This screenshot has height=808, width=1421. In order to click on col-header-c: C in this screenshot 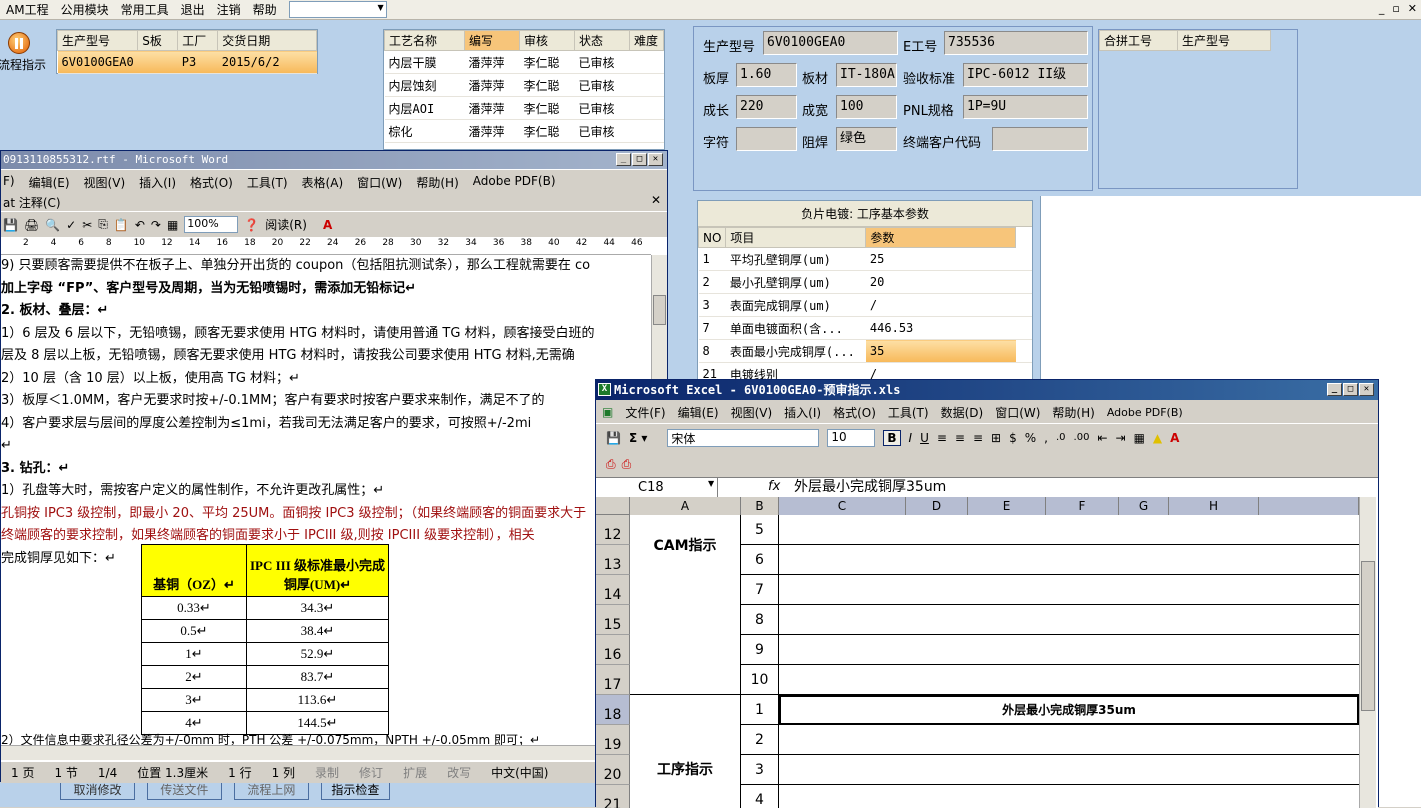, I will do `click(842, 506)`.